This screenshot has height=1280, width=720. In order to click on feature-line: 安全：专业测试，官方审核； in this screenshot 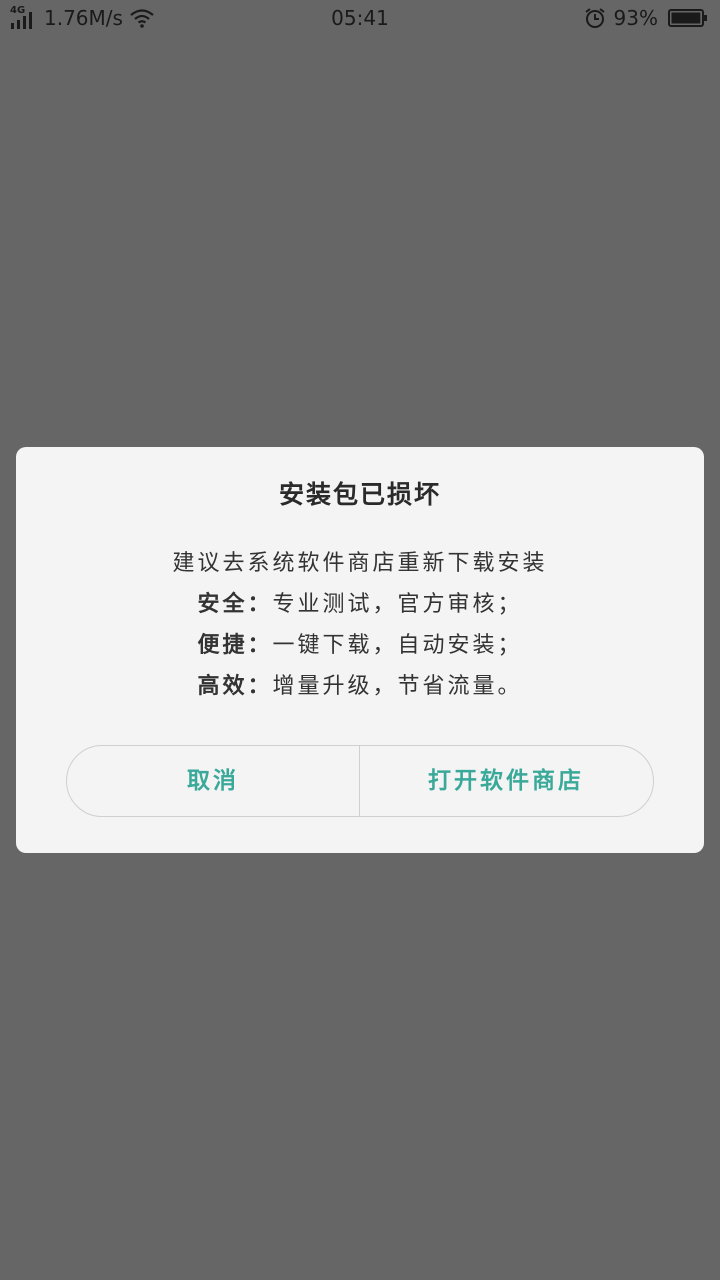, I will do `click(360, 604)`.